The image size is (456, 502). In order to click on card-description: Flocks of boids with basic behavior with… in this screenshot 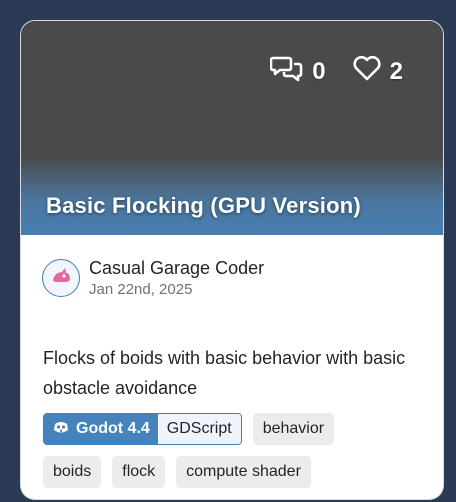, I will do `click(224, 373)`.